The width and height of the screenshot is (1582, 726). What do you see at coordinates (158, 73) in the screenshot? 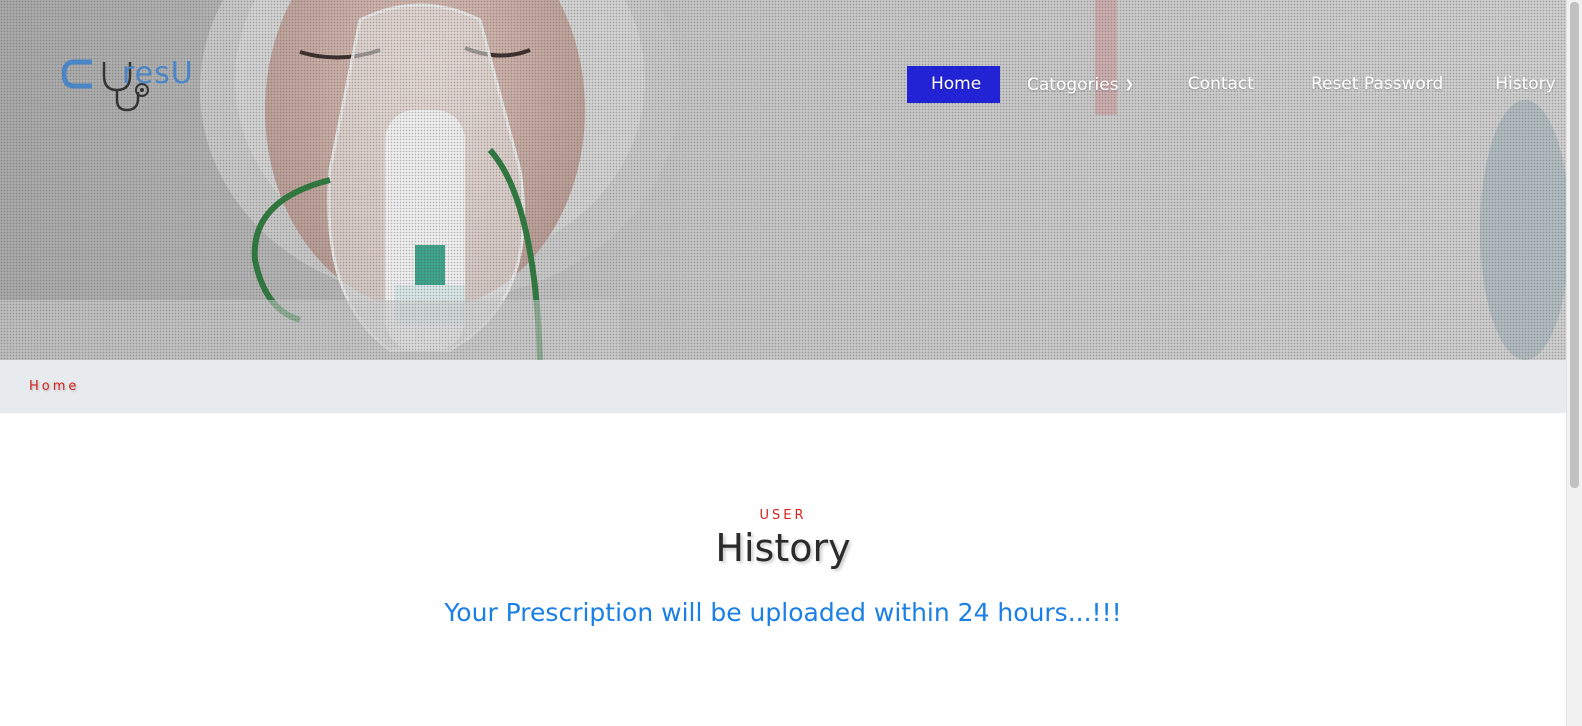
I see `logo-text: resU` at bounding box center [158, 73].